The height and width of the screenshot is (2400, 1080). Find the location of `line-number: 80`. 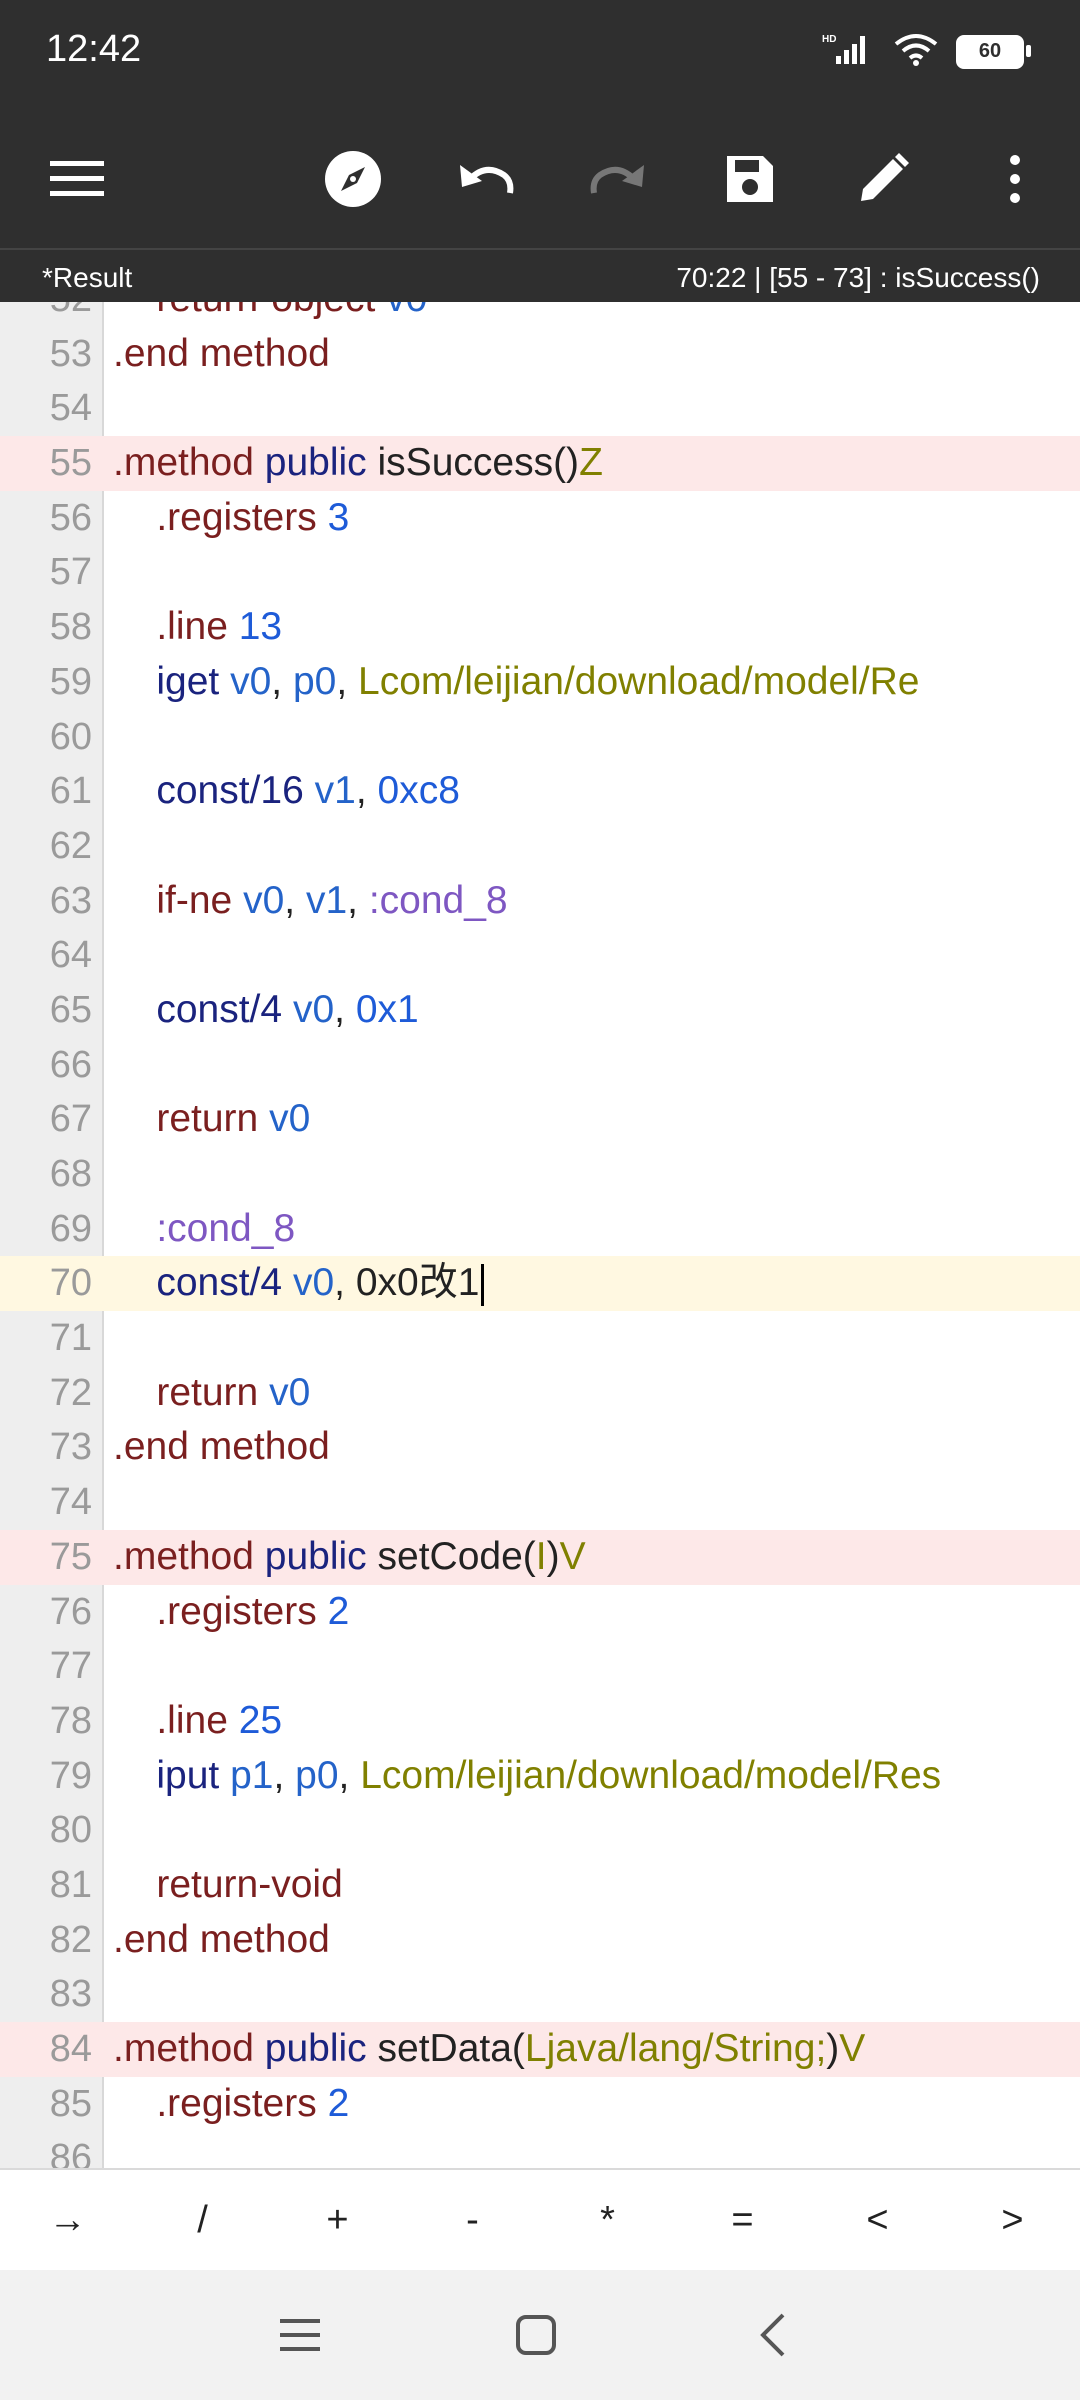

line-number: 80 is located at coordinates (70, 1830).